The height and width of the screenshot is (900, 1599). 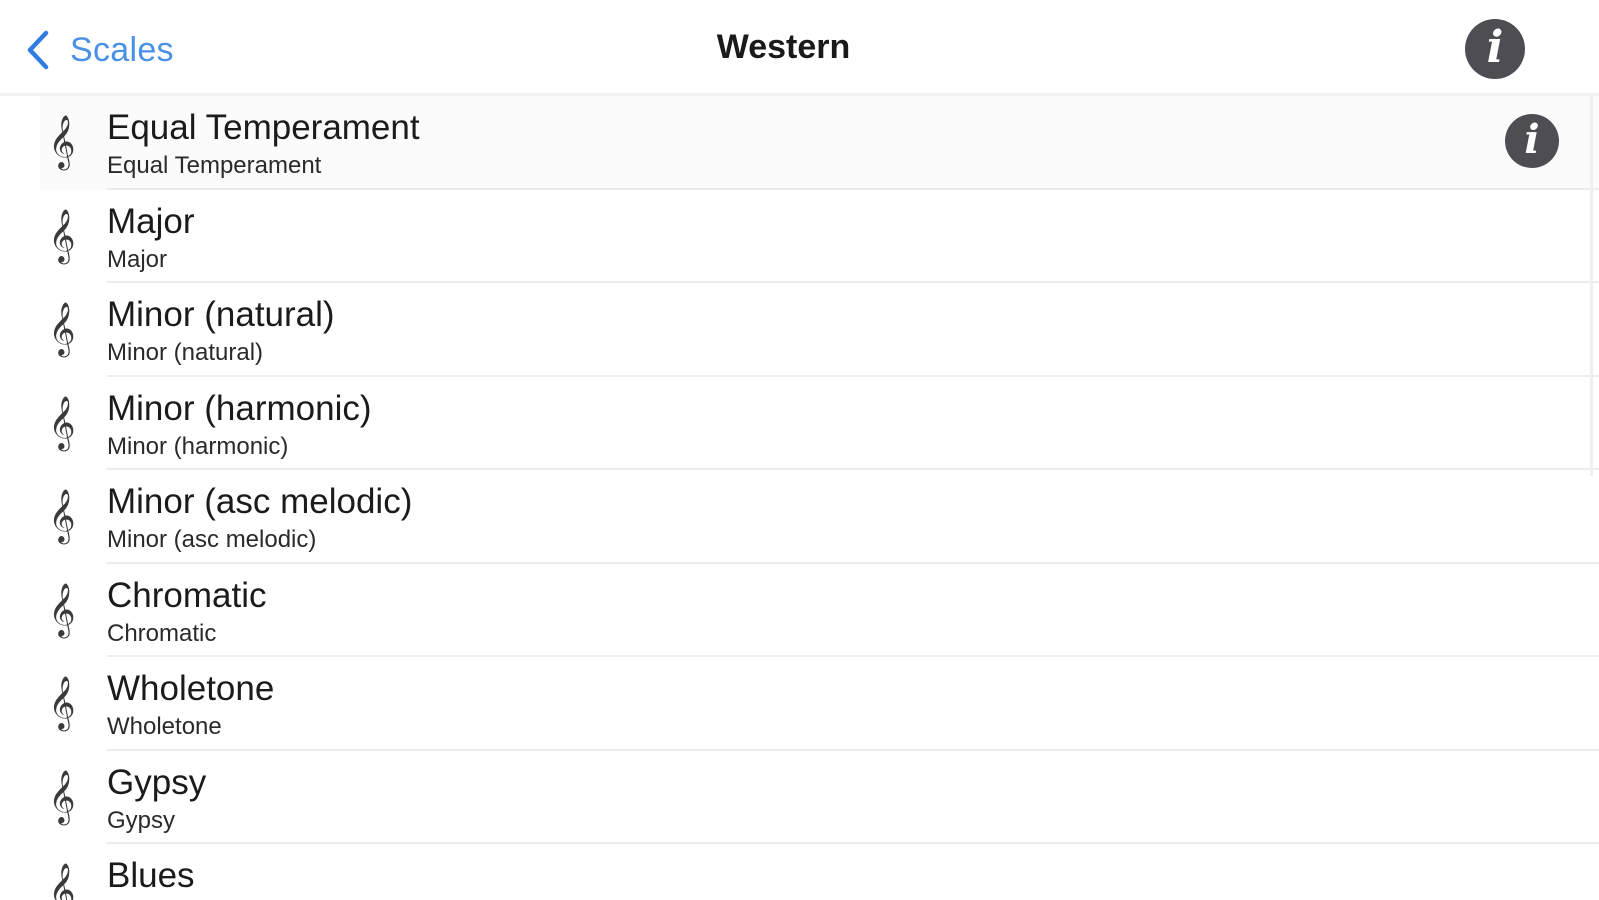 What do you see at coordinates (162, 633) in the screenshot?
I see `scale-subtitle: Chromatic` at bounding box center [162, 633].